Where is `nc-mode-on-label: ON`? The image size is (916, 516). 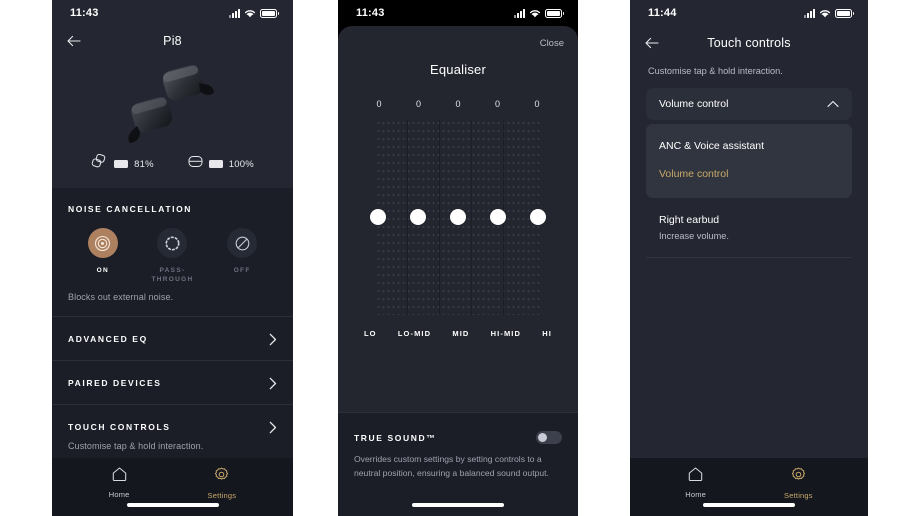 nc-mode-on-label: ON is located at coordinates (102, 270).